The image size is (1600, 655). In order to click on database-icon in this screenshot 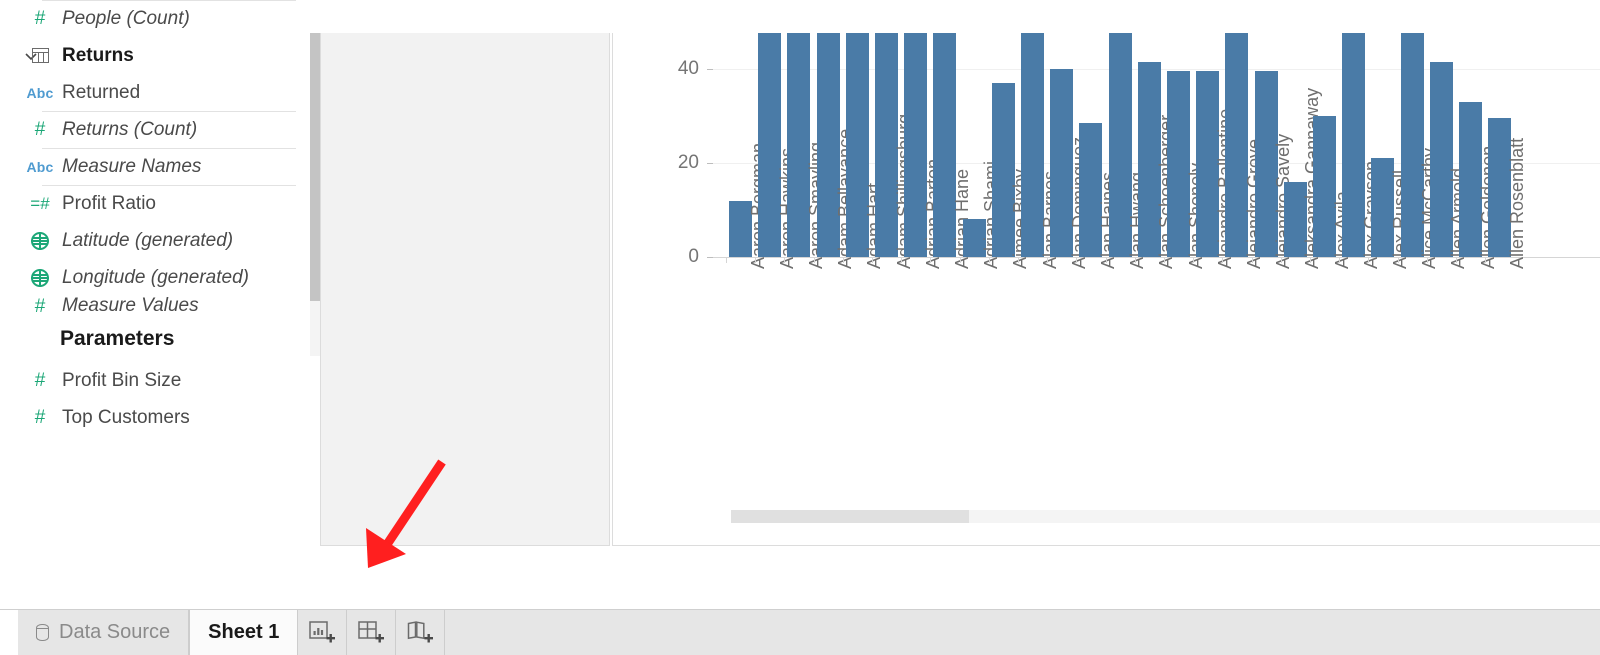, I will do `click(42, 632)`.